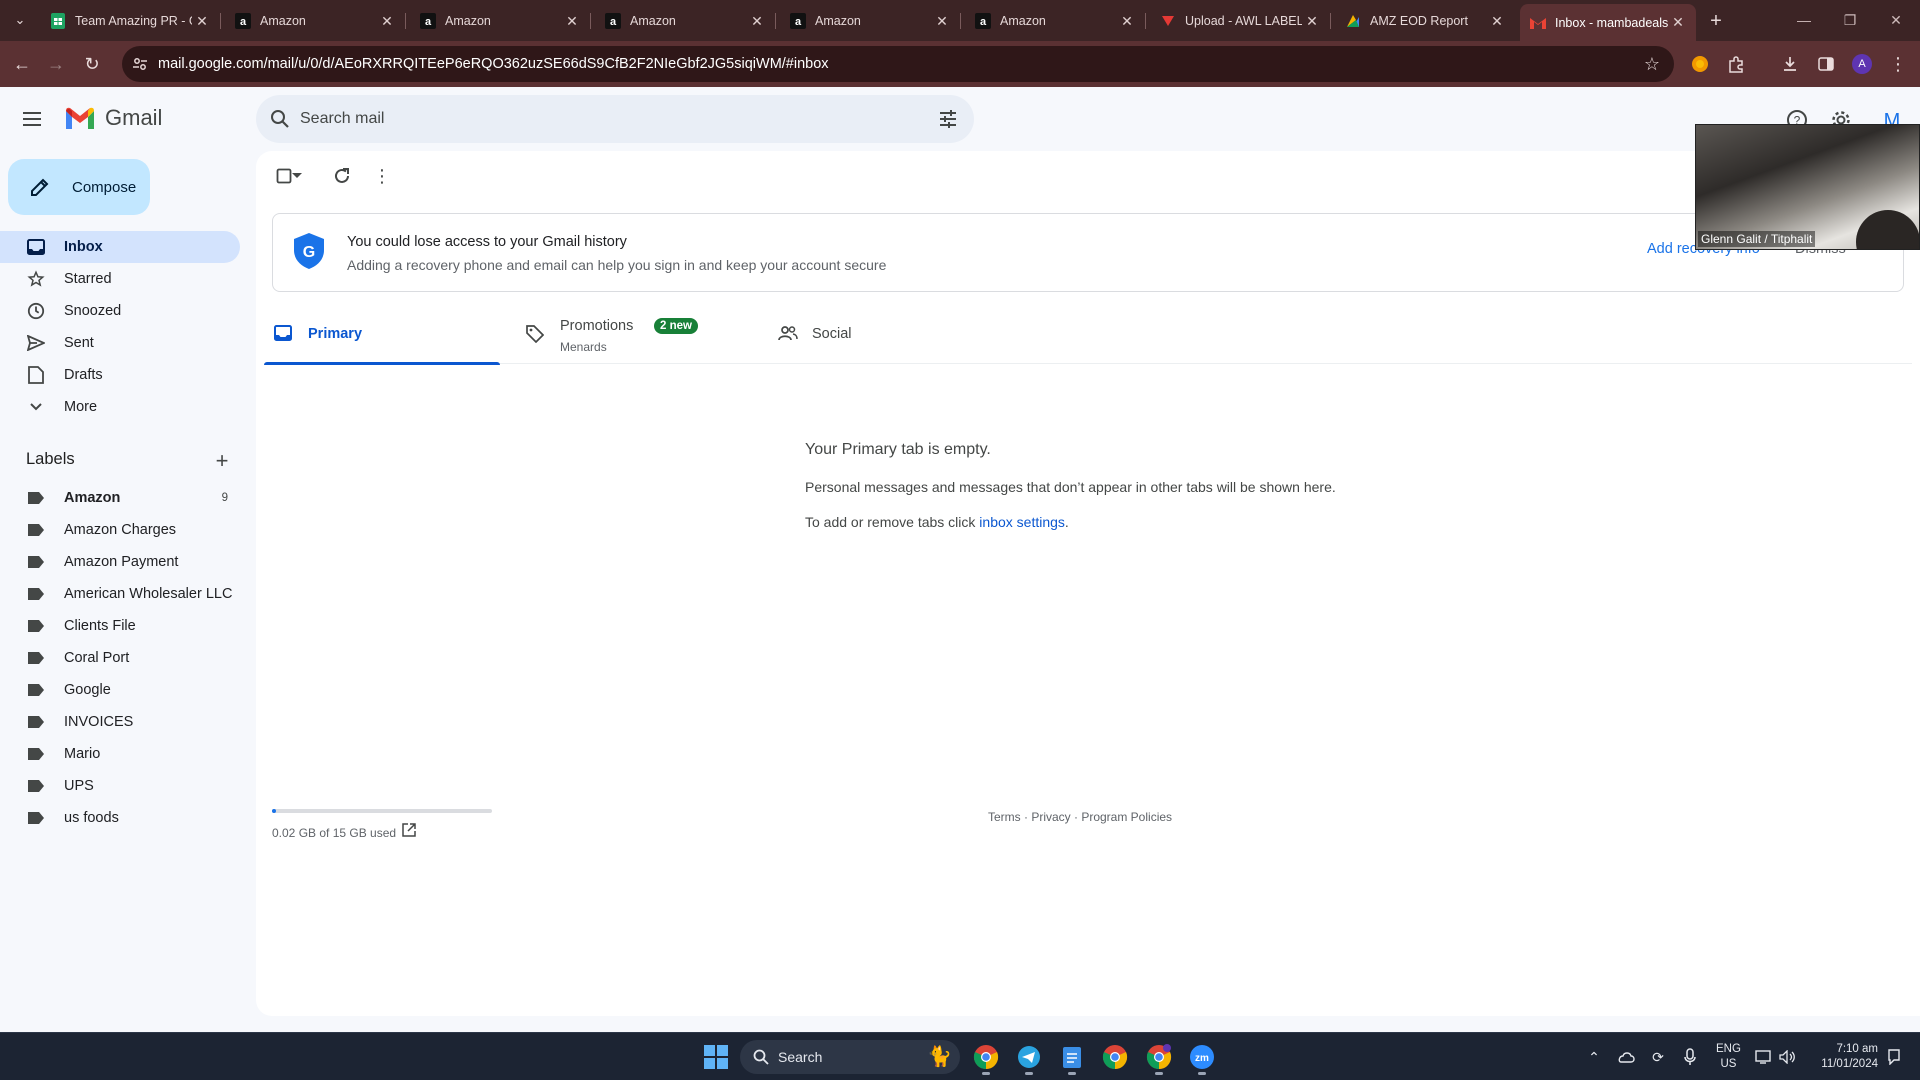 This screenshot has width=1920, height=1080. I want to click on sidebar-label-item: Amazon Payment, so click(120, 562).